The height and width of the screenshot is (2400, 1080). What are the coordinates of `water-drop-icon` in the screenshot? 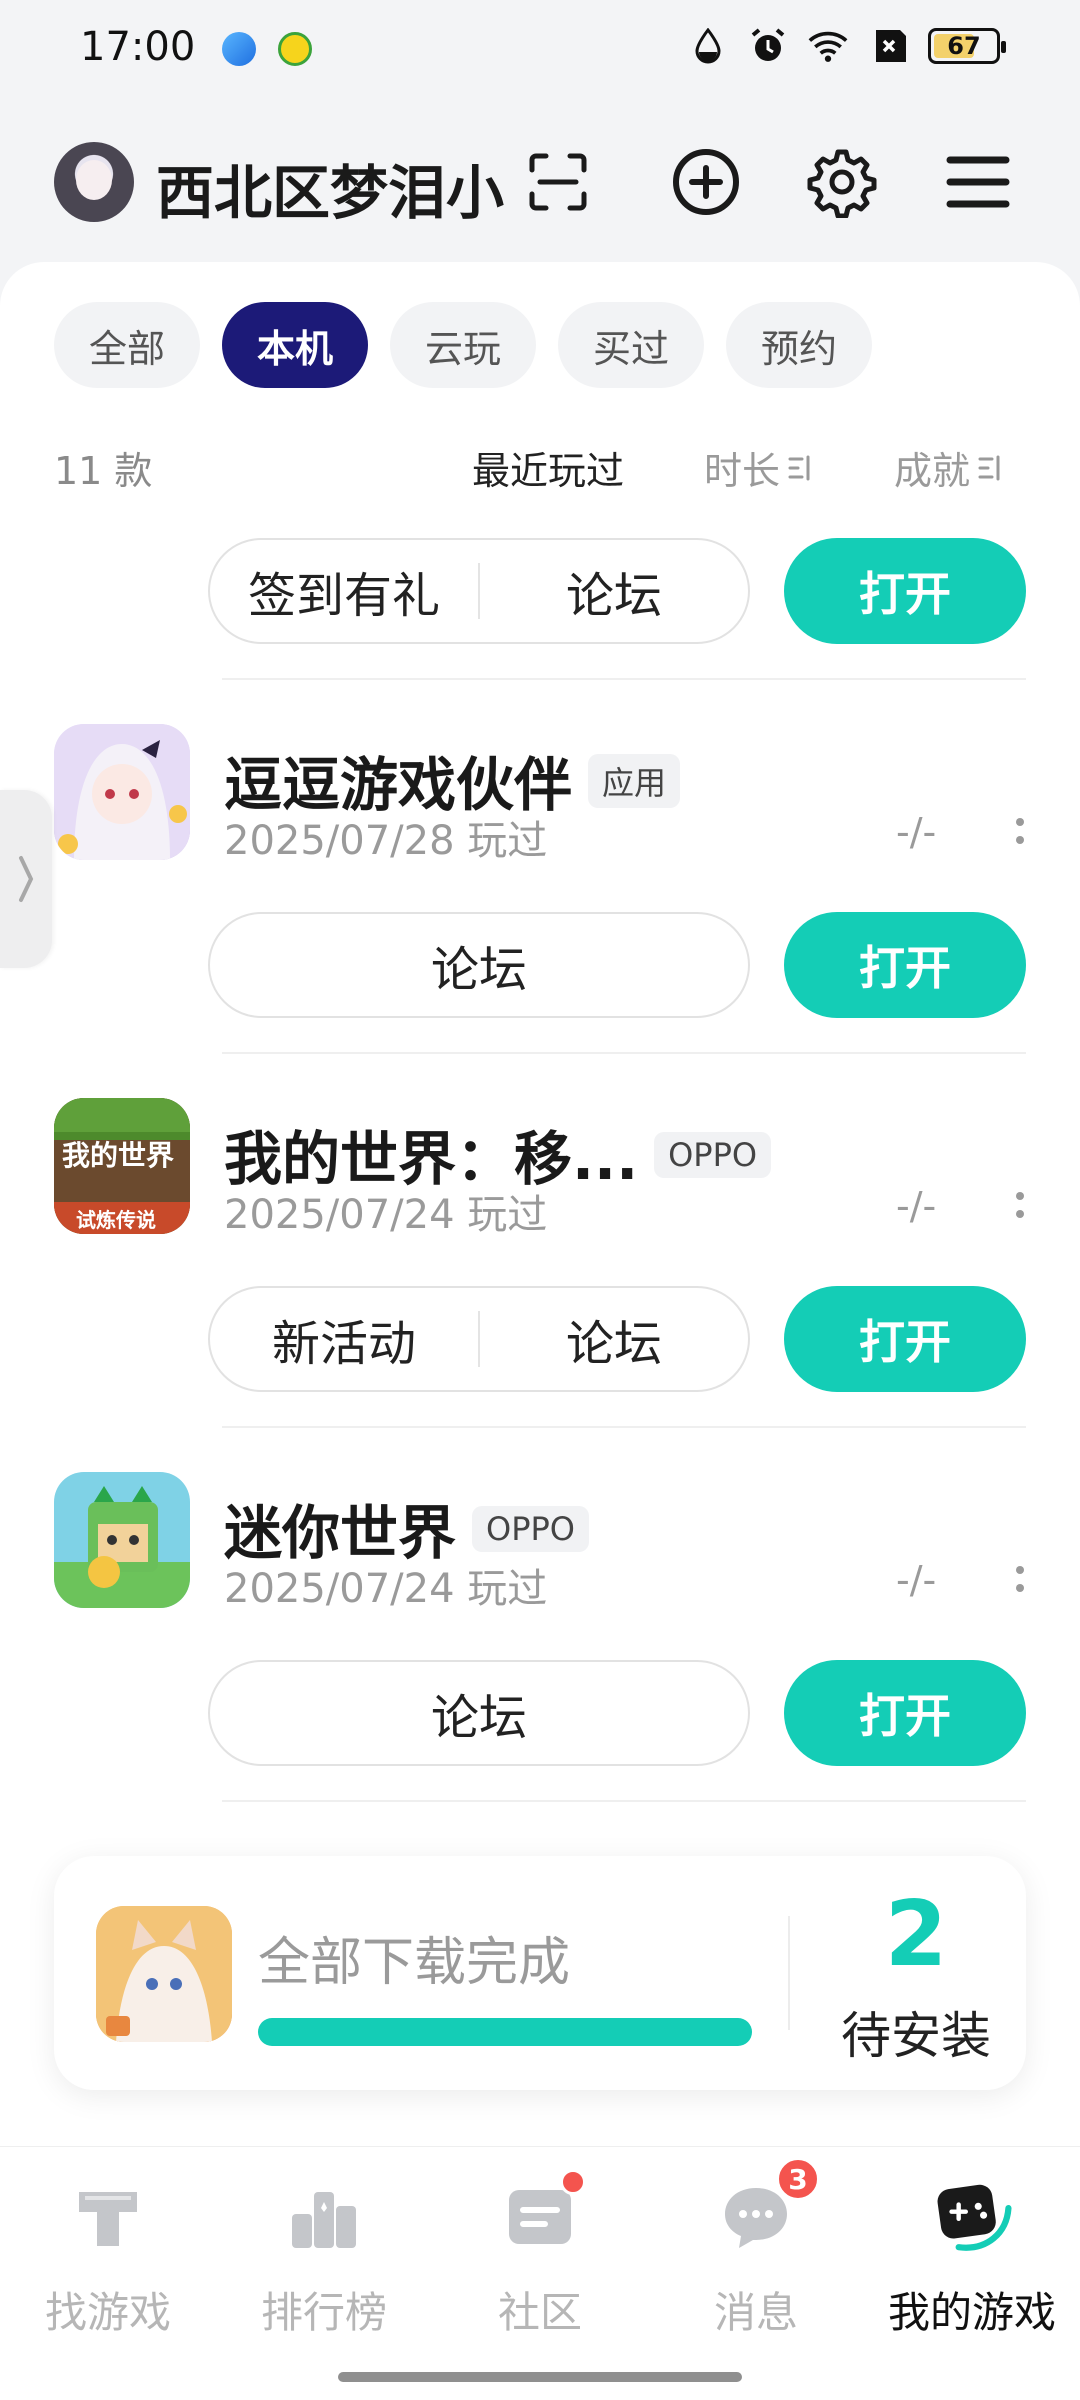 It's located at (708, 46).